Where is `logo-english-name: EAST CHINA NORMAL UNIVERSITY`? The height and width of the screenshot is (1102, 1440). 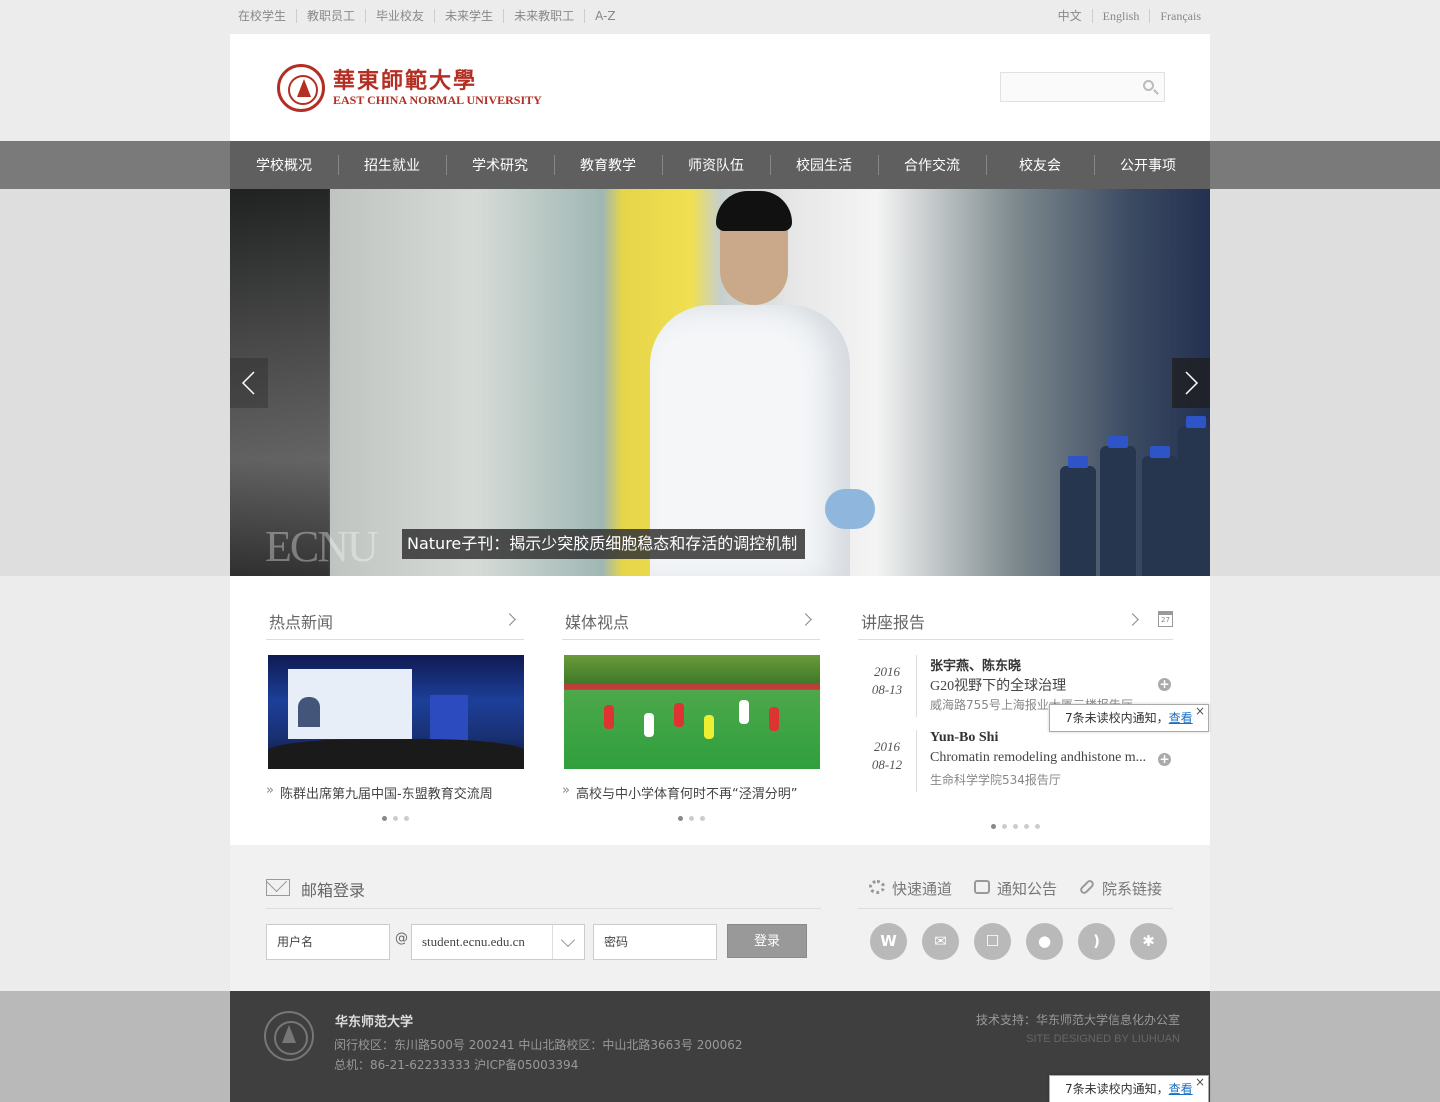 logo-english-name: EAST CHINA NORMAL UNIVERSITY is located at coordinates (437, 100).